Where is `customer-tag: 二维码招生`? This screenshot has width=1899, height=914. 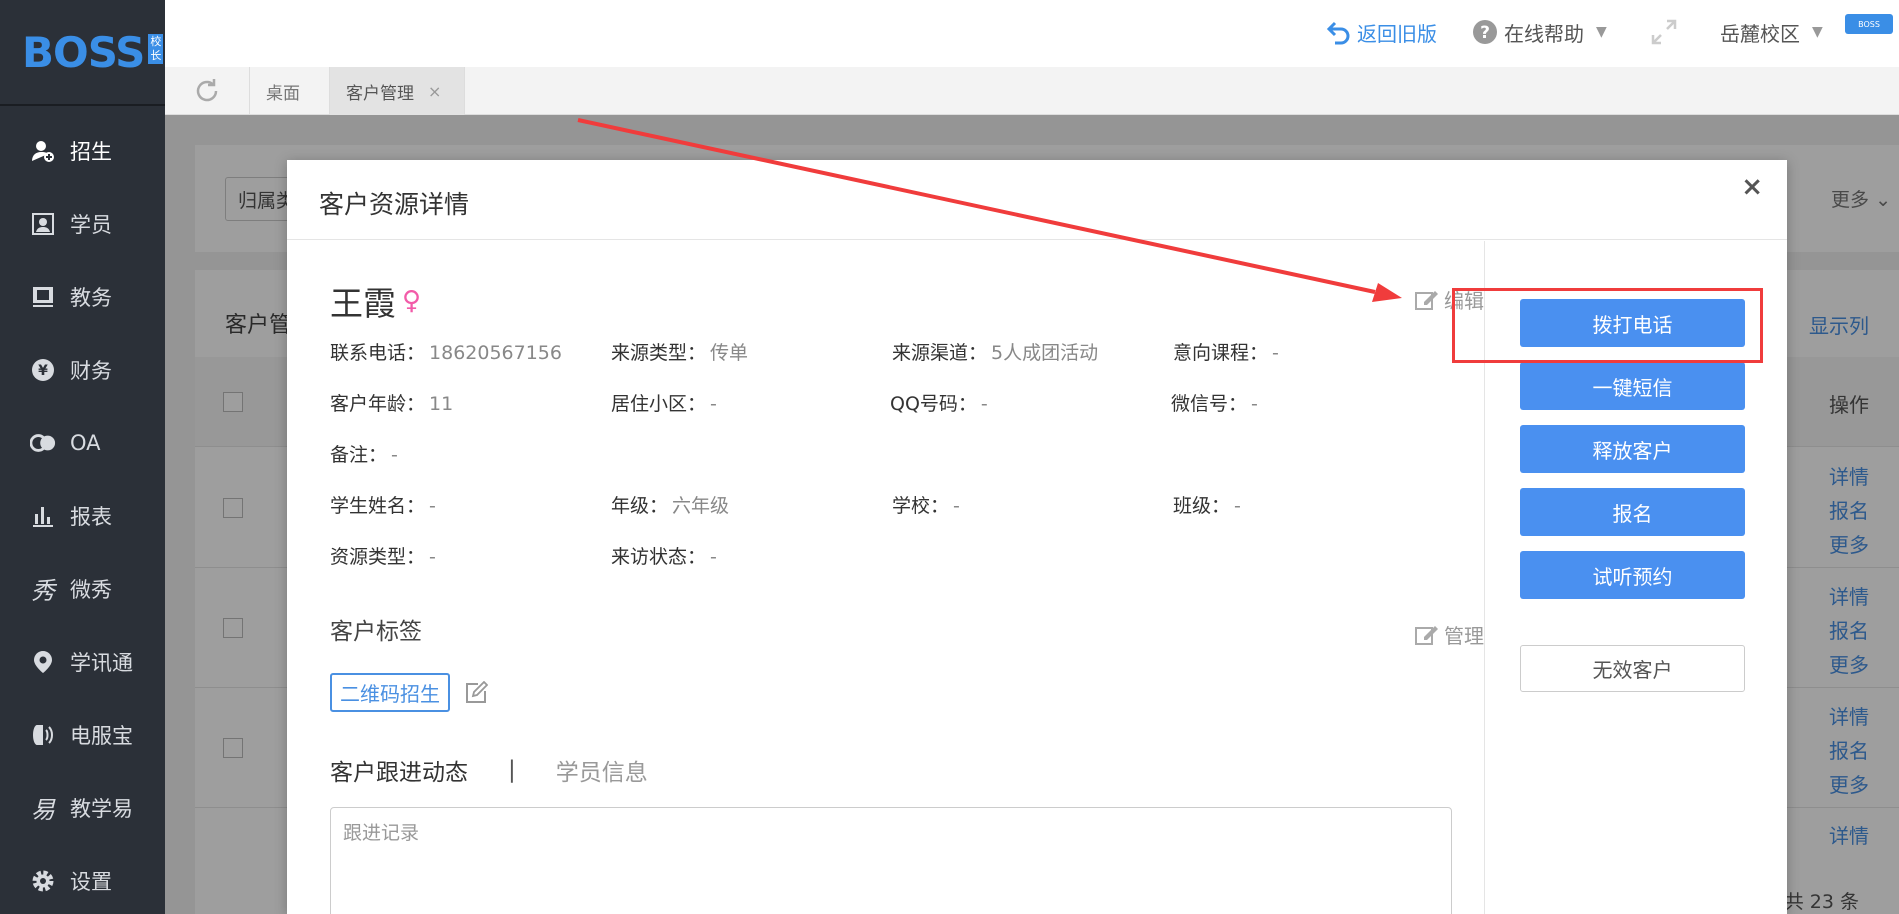 customer-tag: 二维码招生 is located at coordinates (390, 692).